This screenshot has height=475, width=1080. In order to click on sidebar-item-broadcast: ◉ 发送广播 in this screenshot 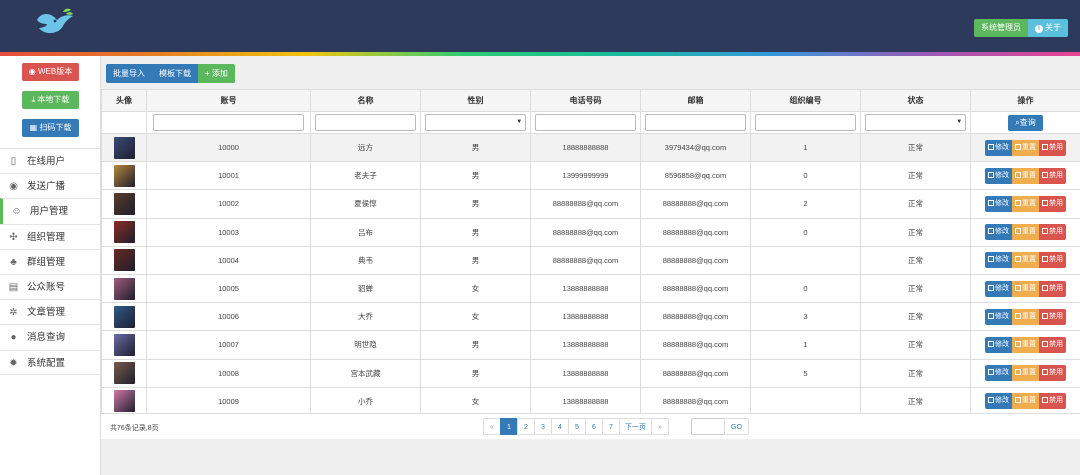, I will do `click(50, 185)`.